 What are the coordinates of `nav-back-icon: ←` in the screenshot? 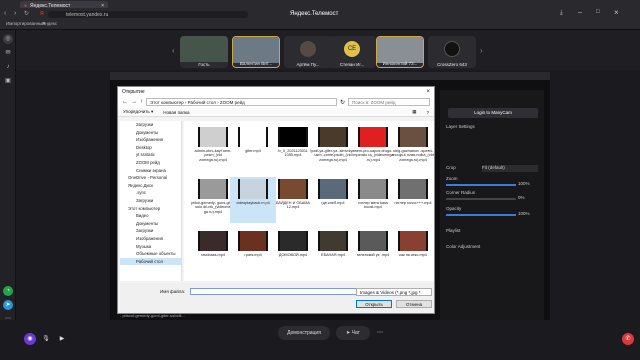 It's located at (125, 102).